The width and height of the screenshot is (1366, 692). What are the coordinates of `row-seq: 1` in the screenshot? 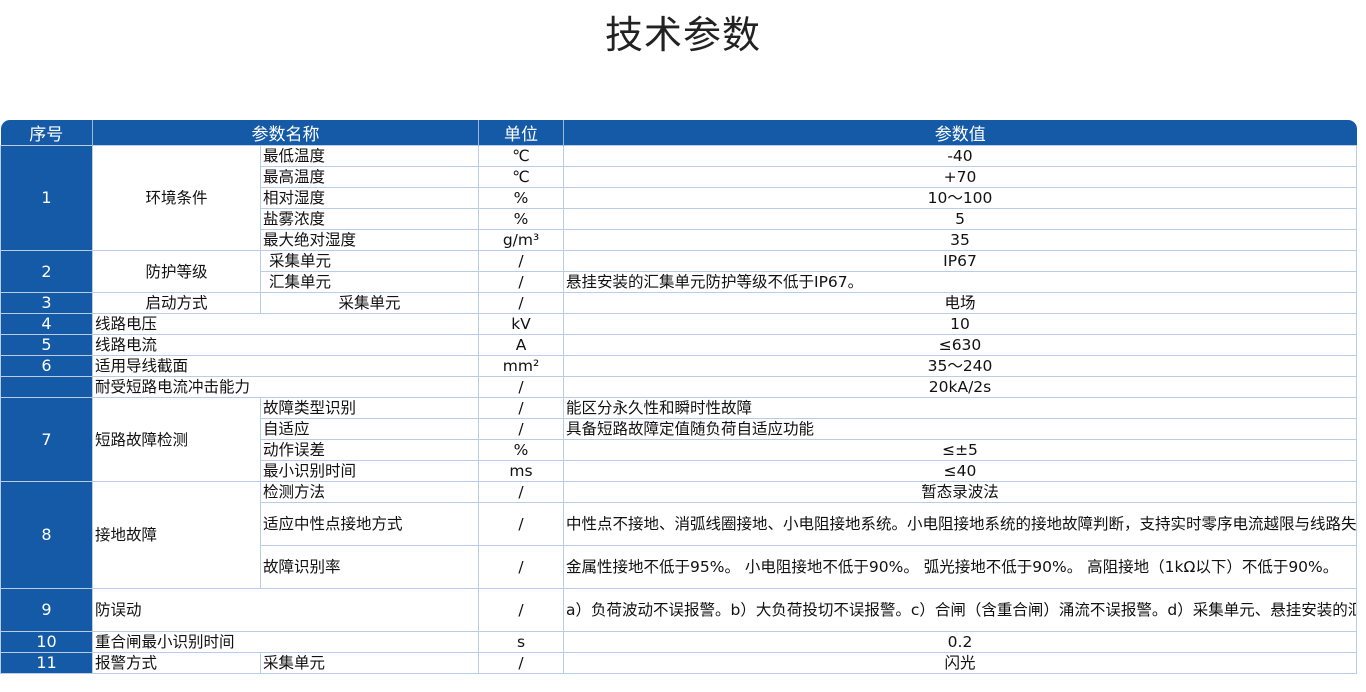 It's located at (46, 198).